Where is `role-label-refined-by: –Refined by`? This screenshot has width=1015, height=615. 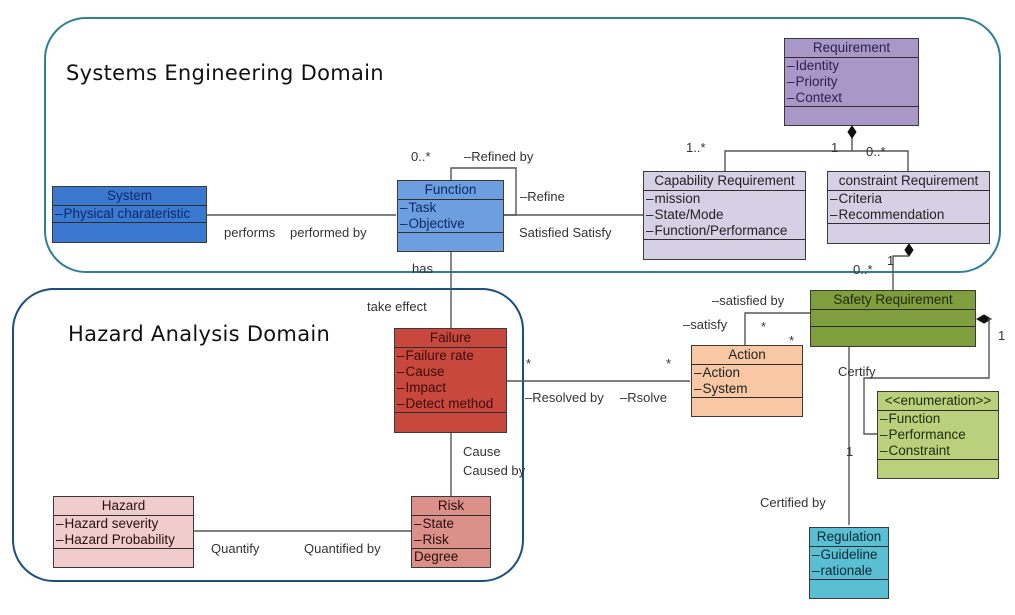 role-label-refined-by: –Refined by is located at coordinates (499, 156).